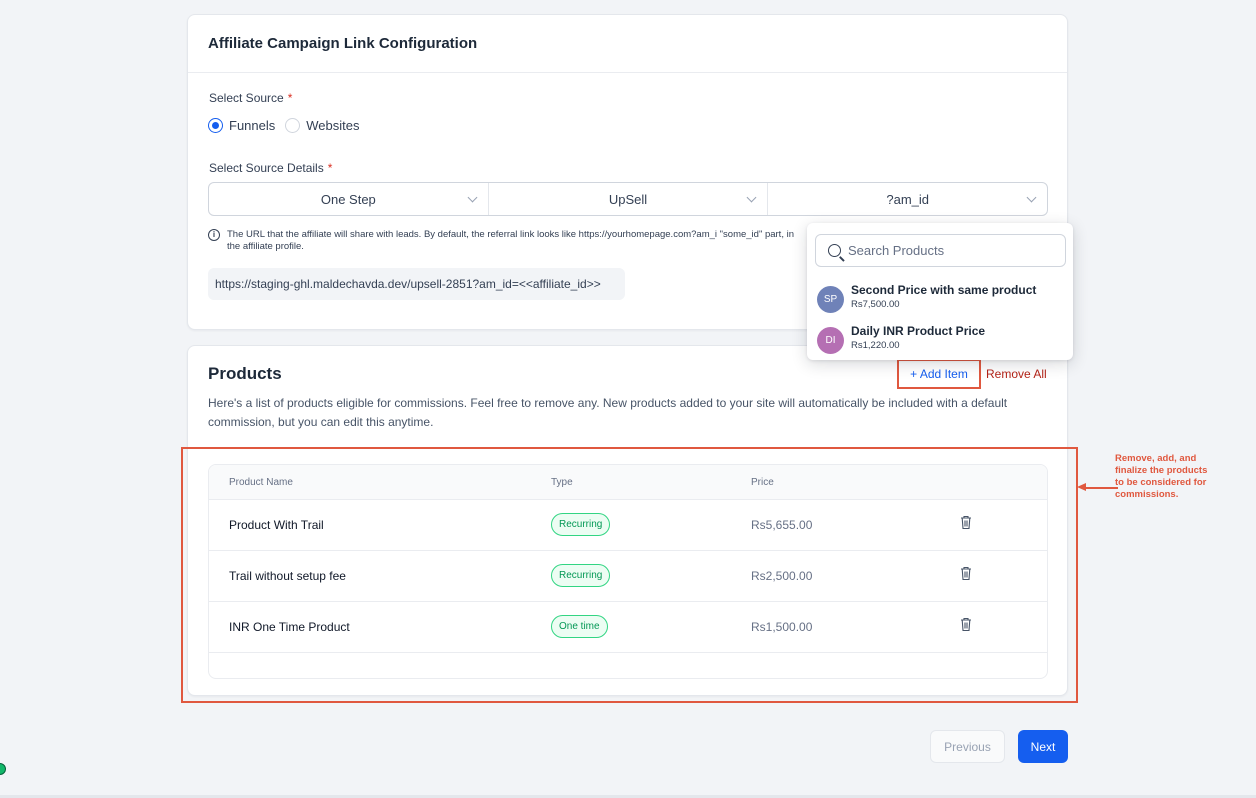 Image resolution: width=1256 pixels, height=798 pixels. What do you see at coordinates (293, 125) in the screenshot?
I see `radio-websites` at bounding box center [293, 125].